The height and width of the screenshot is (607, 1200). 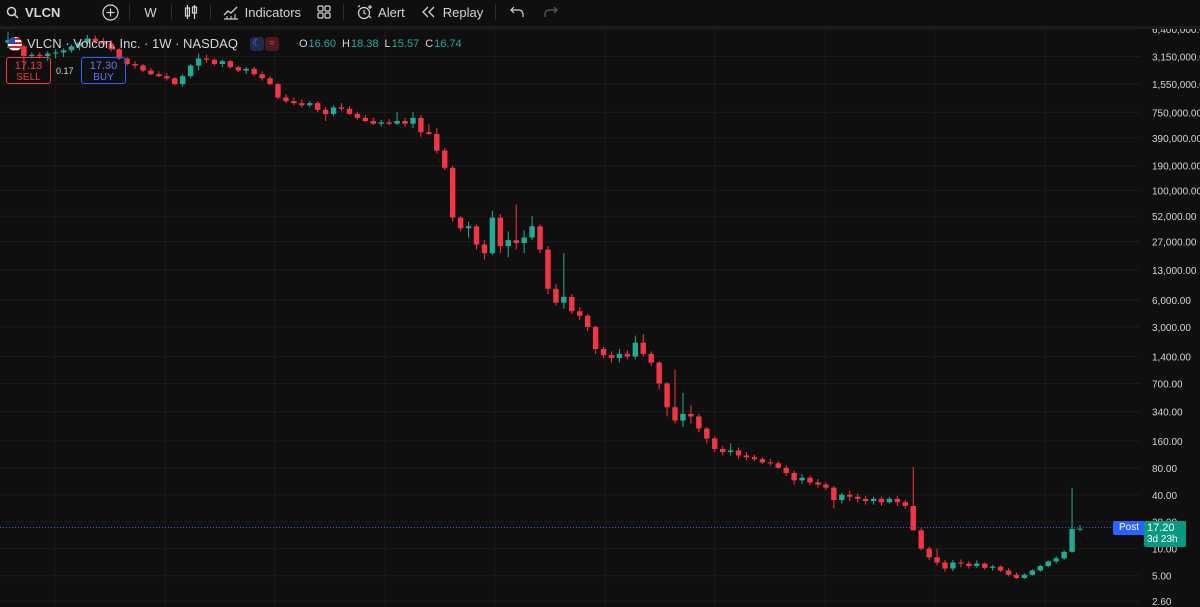 What do you see at coordinates (551, 12) in the screenshot?
I see `redo-button` at bounding box center [551, 12].